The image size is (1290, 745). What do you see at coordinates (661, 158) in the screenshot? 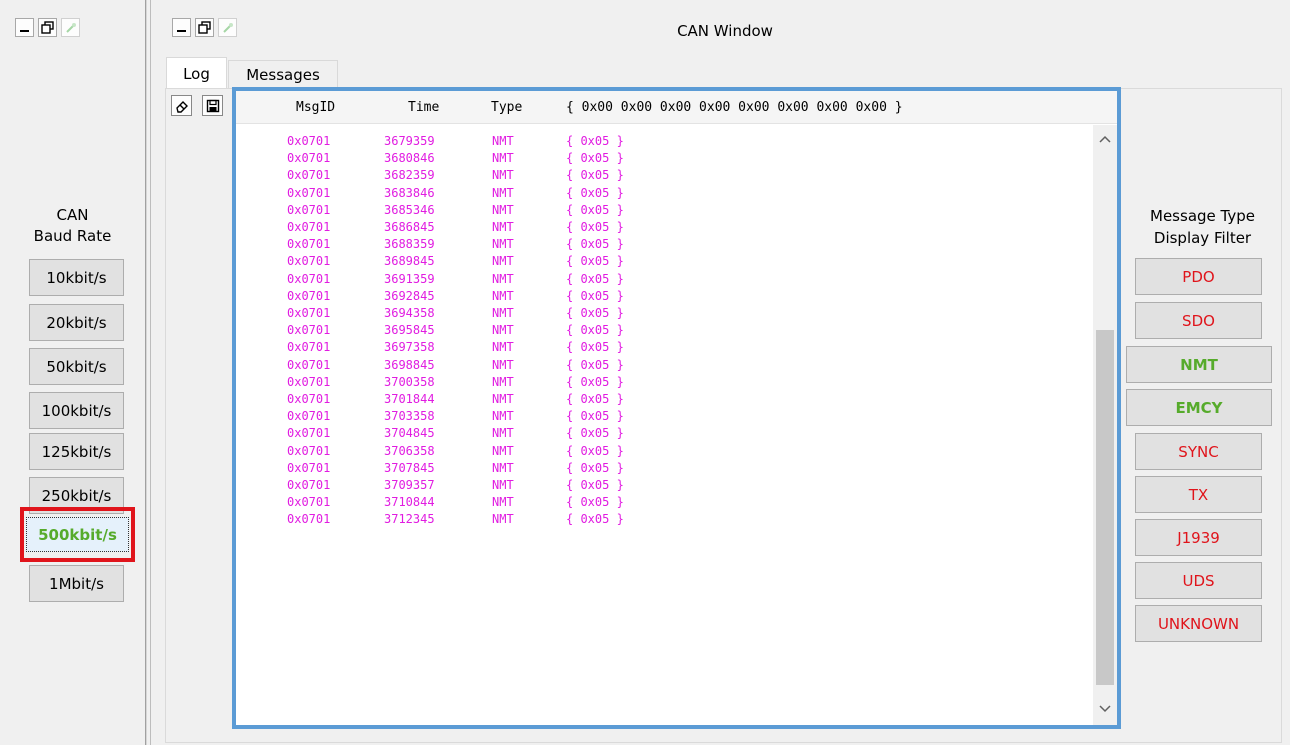
I see `log-row: 0x0701 3680846 NMT { 0x05 }` at bounding box center [661, 158].